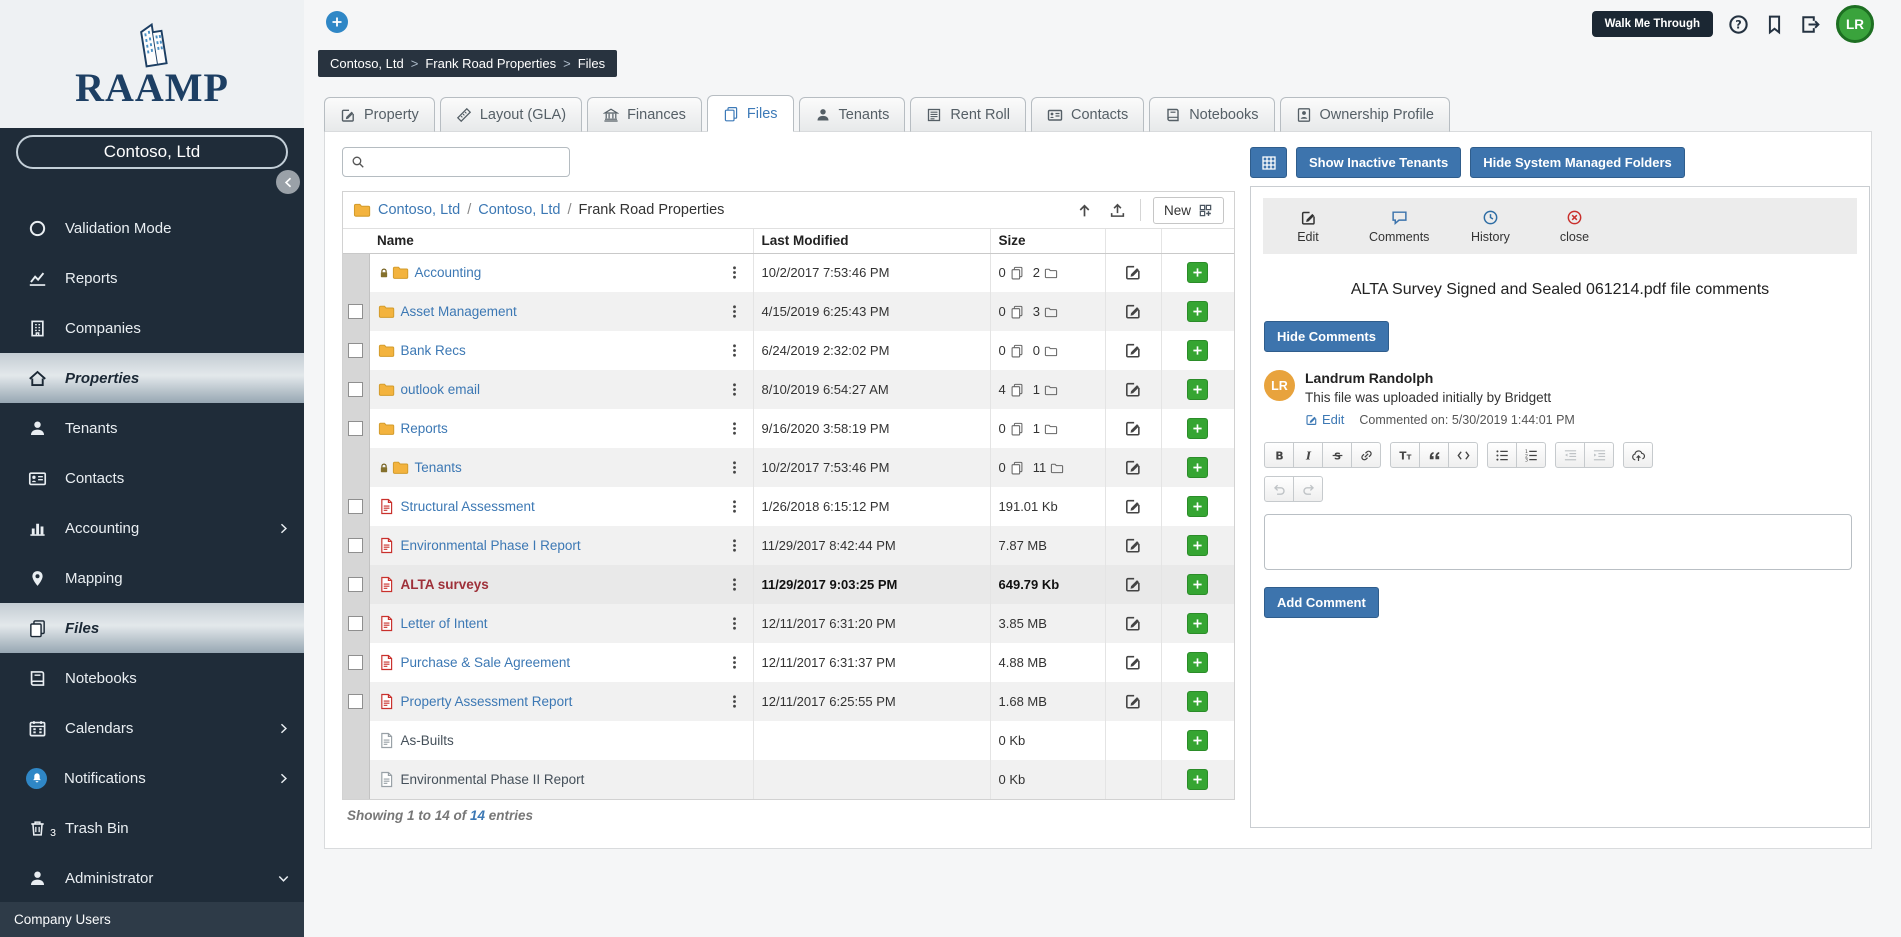 Image resolution: width=1901 pixels, height=937 pixels. Describe the element at coordinates (486, 662) in the screenshot. I see `file-name-link: Purchase & Sale Agreement` at that location.